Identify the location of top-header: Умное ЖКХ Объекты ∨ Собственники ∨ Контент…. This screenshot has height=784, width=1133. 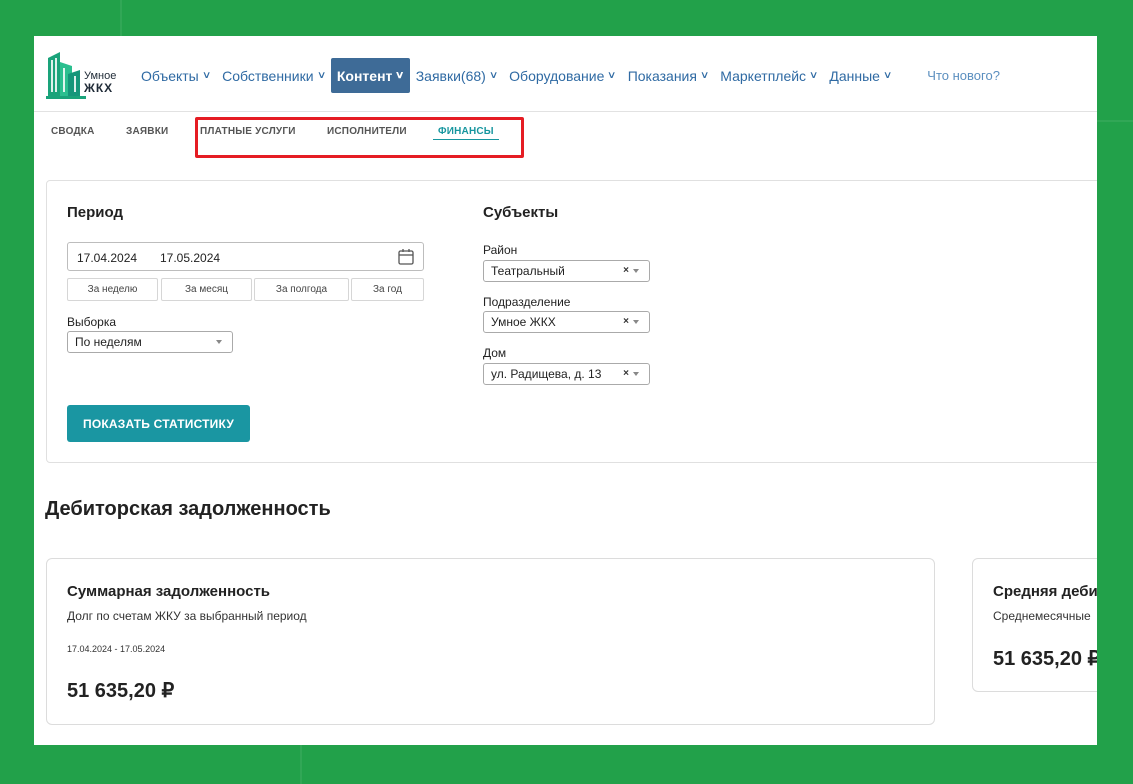
(565, 74).